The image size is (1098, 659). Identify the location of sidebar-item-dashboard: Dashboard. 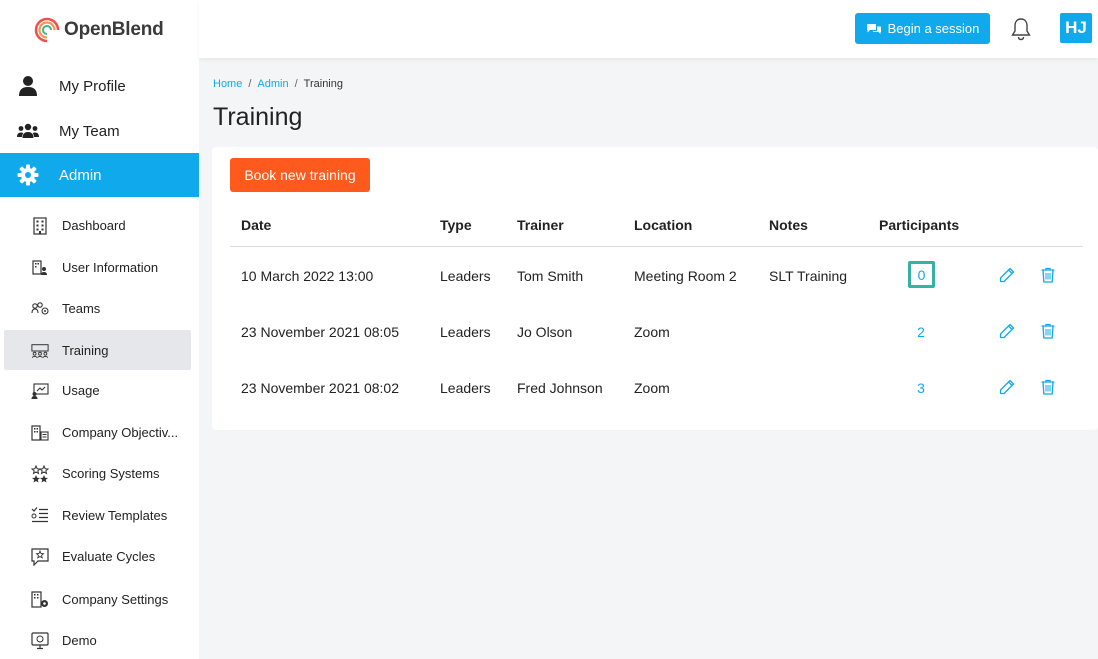
(97, 225).